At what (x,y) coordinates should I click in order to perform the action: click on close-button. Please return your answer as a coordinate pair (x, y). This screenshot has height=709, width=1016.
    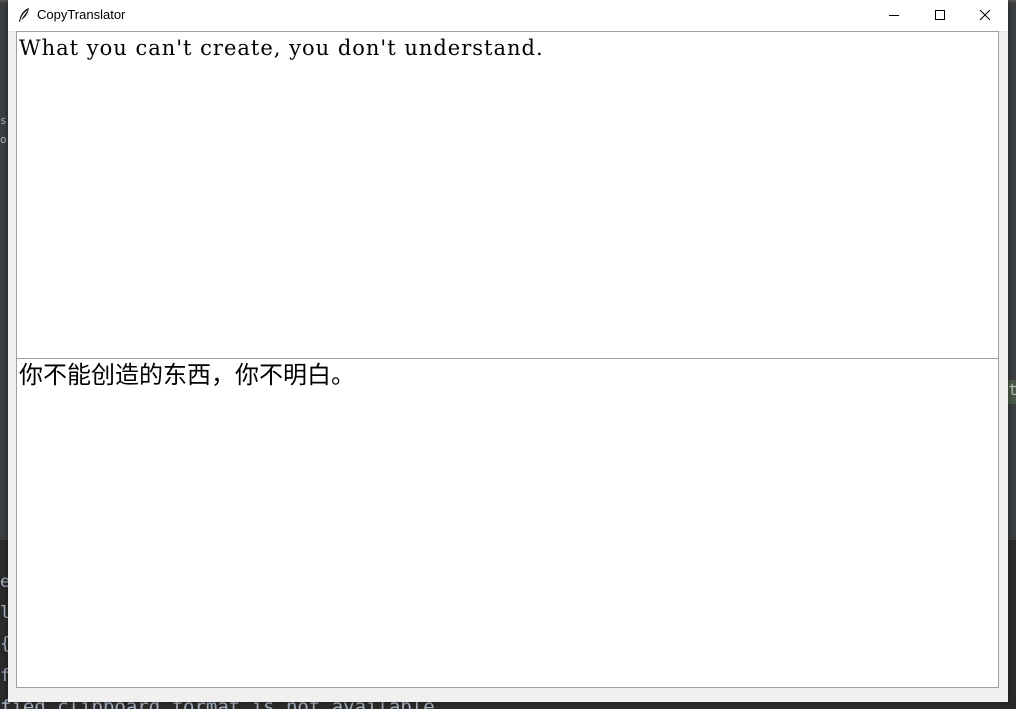
    Looking at the image, I should click on (985, 15).